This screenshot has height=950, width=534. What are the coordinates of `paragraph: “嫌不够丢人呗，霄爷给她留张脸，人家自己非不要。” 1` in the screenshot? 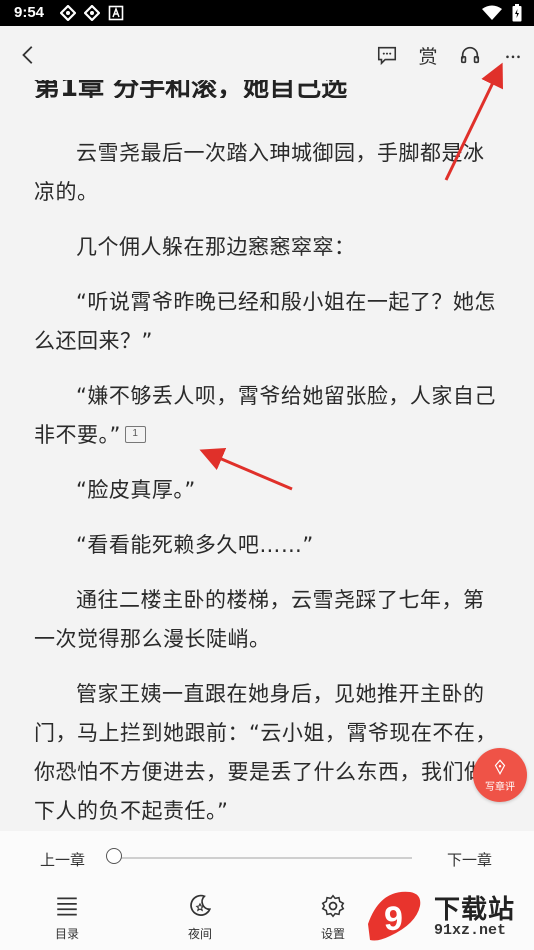 It's located at (269, 416).